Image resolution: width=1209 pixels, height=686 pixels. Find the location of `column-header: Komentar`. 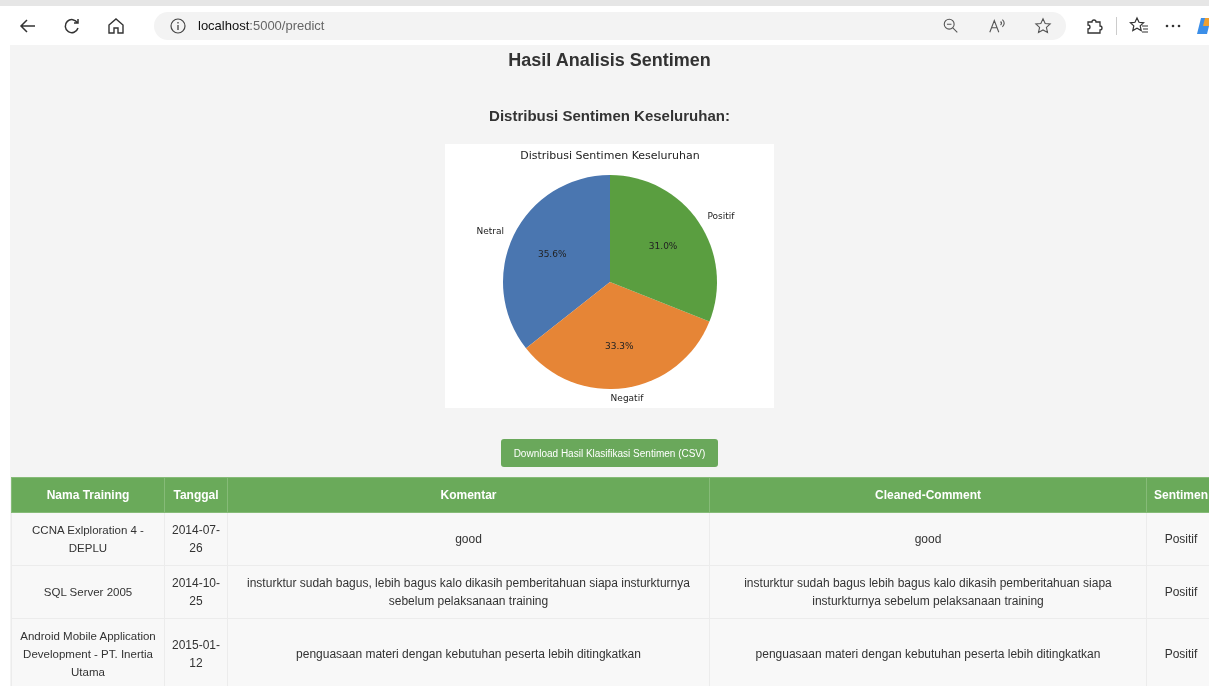

column-header: Komentar is located at coordinates (468, 495).